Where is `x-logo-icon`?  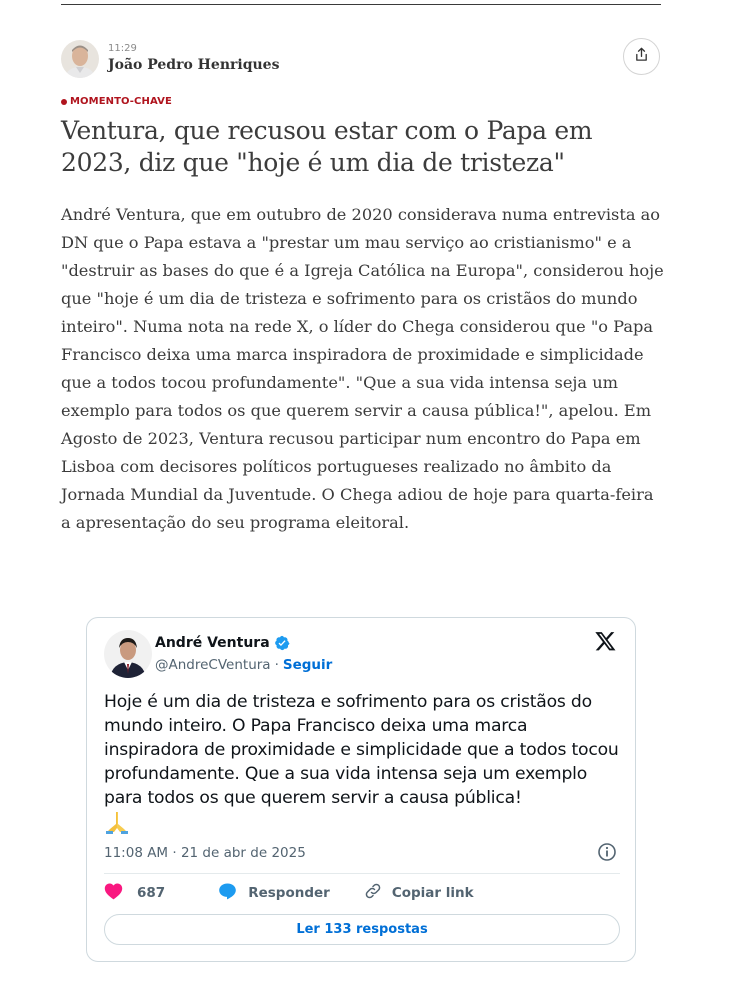
x-logo-icon is located at coordinates (605, 643).